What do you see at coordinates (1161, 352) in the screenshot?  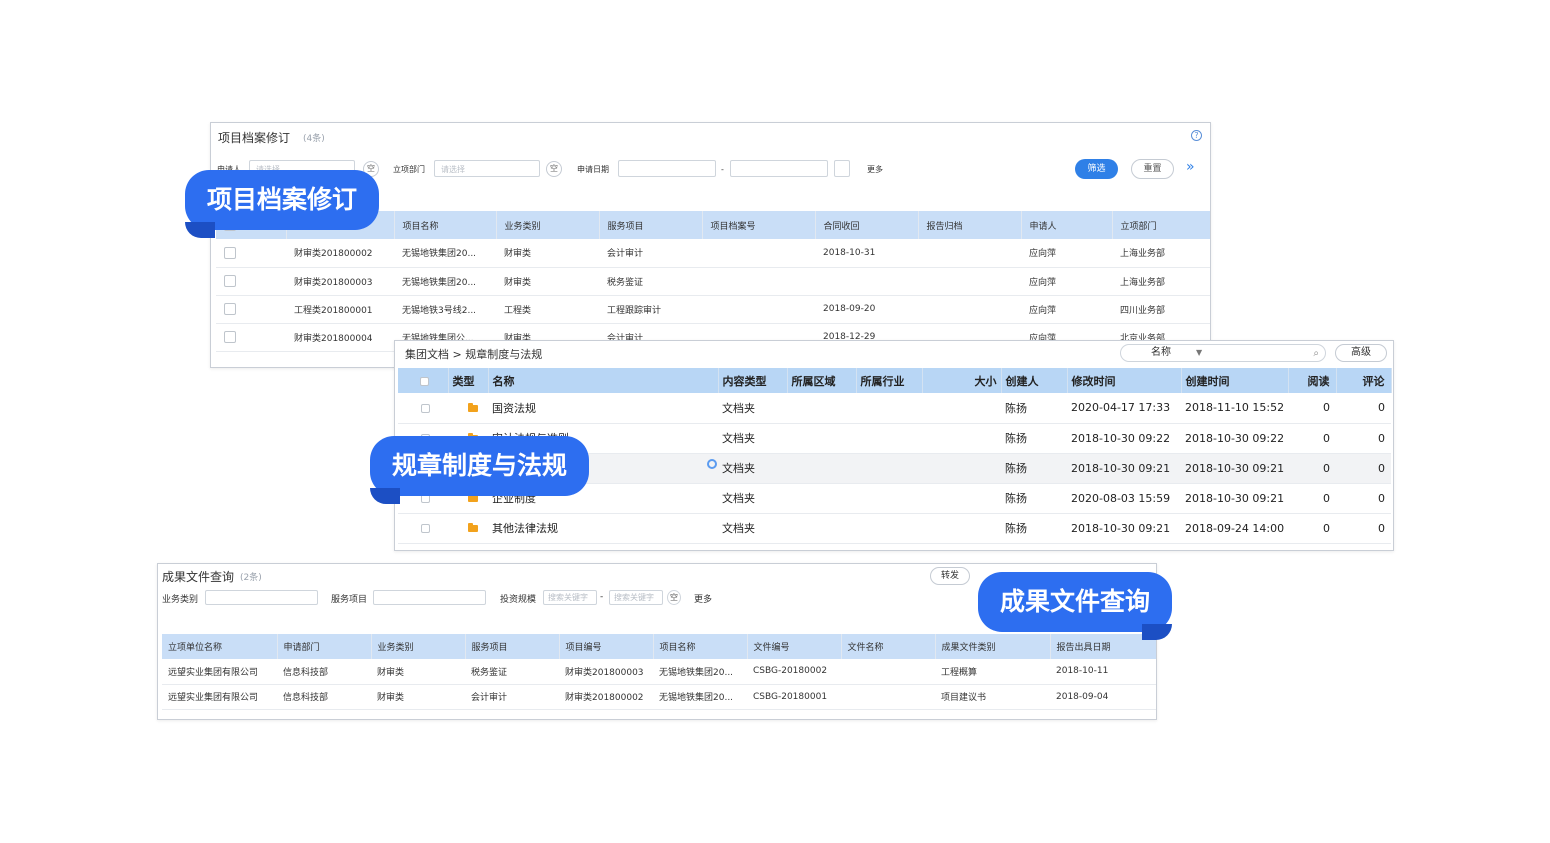 I see `search-field-select: 名称` at bounding box center [1161, 352].